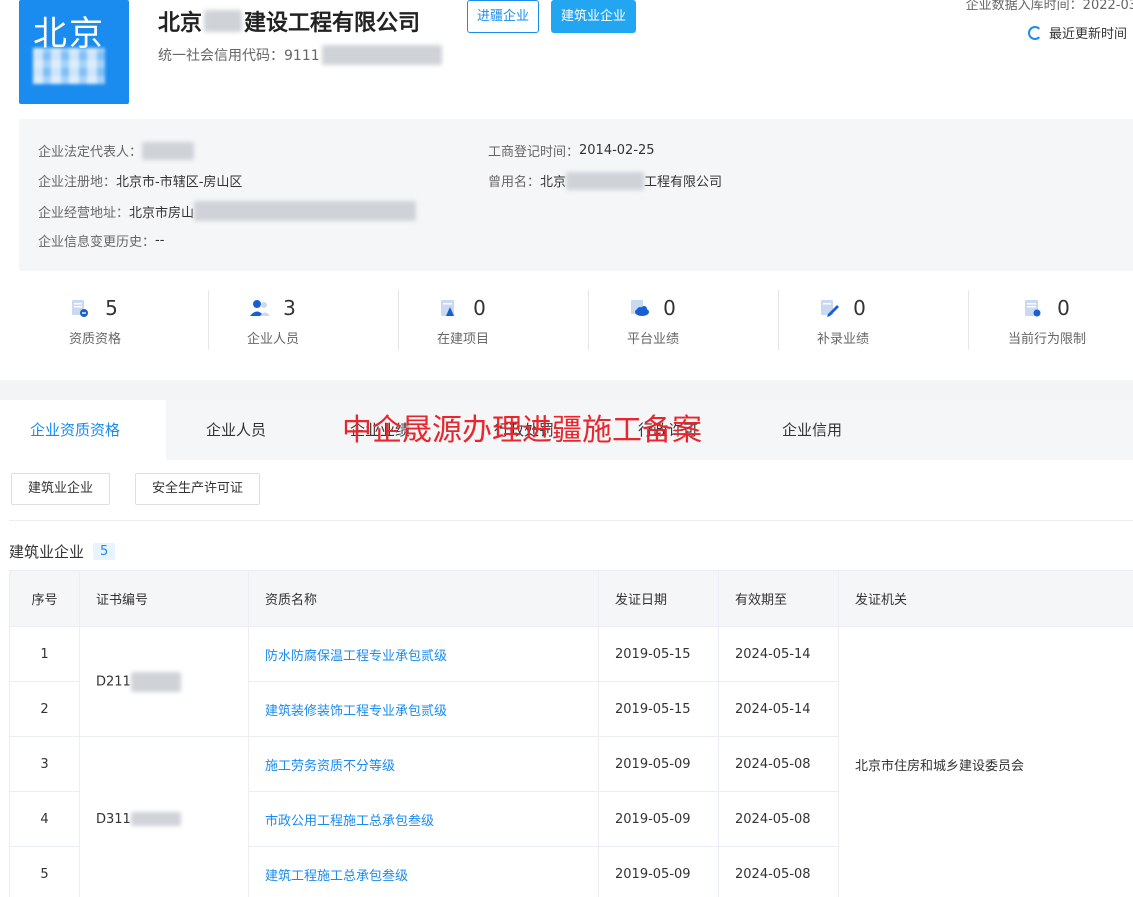 The width and height of the screenshot is (1133, 897). Describe the element at coordinates (683, 182) in the screenshot. I see `former-name-suffix: 工程有限公司` at that location.